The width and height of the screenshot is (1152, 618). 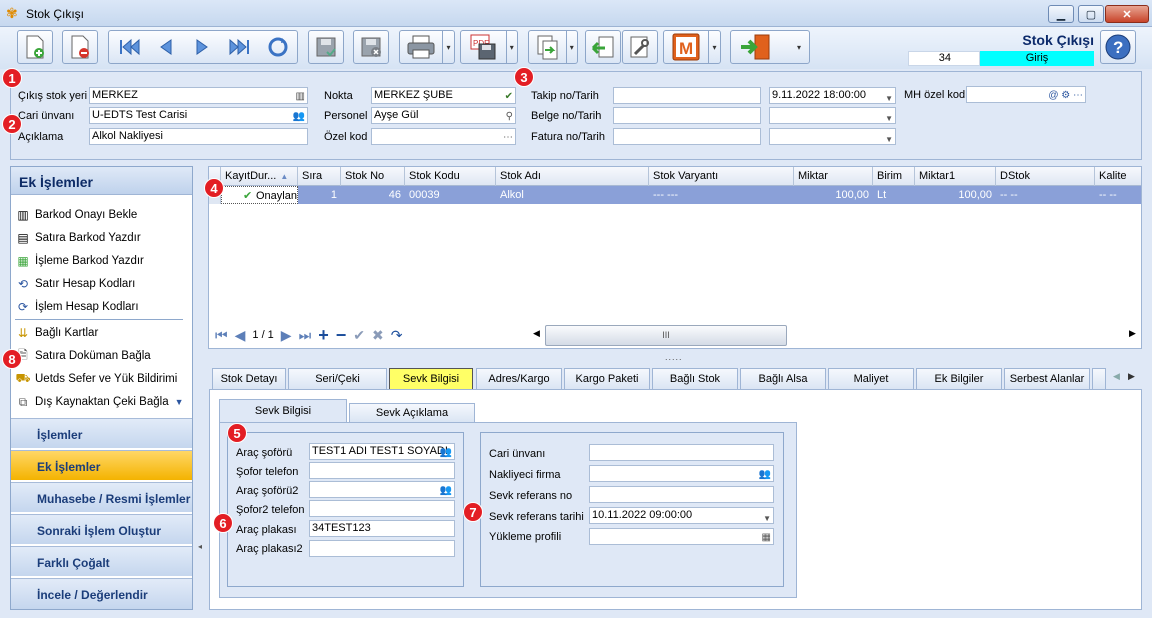 I want to click on last-record-icon, so click(x=240, y=47).